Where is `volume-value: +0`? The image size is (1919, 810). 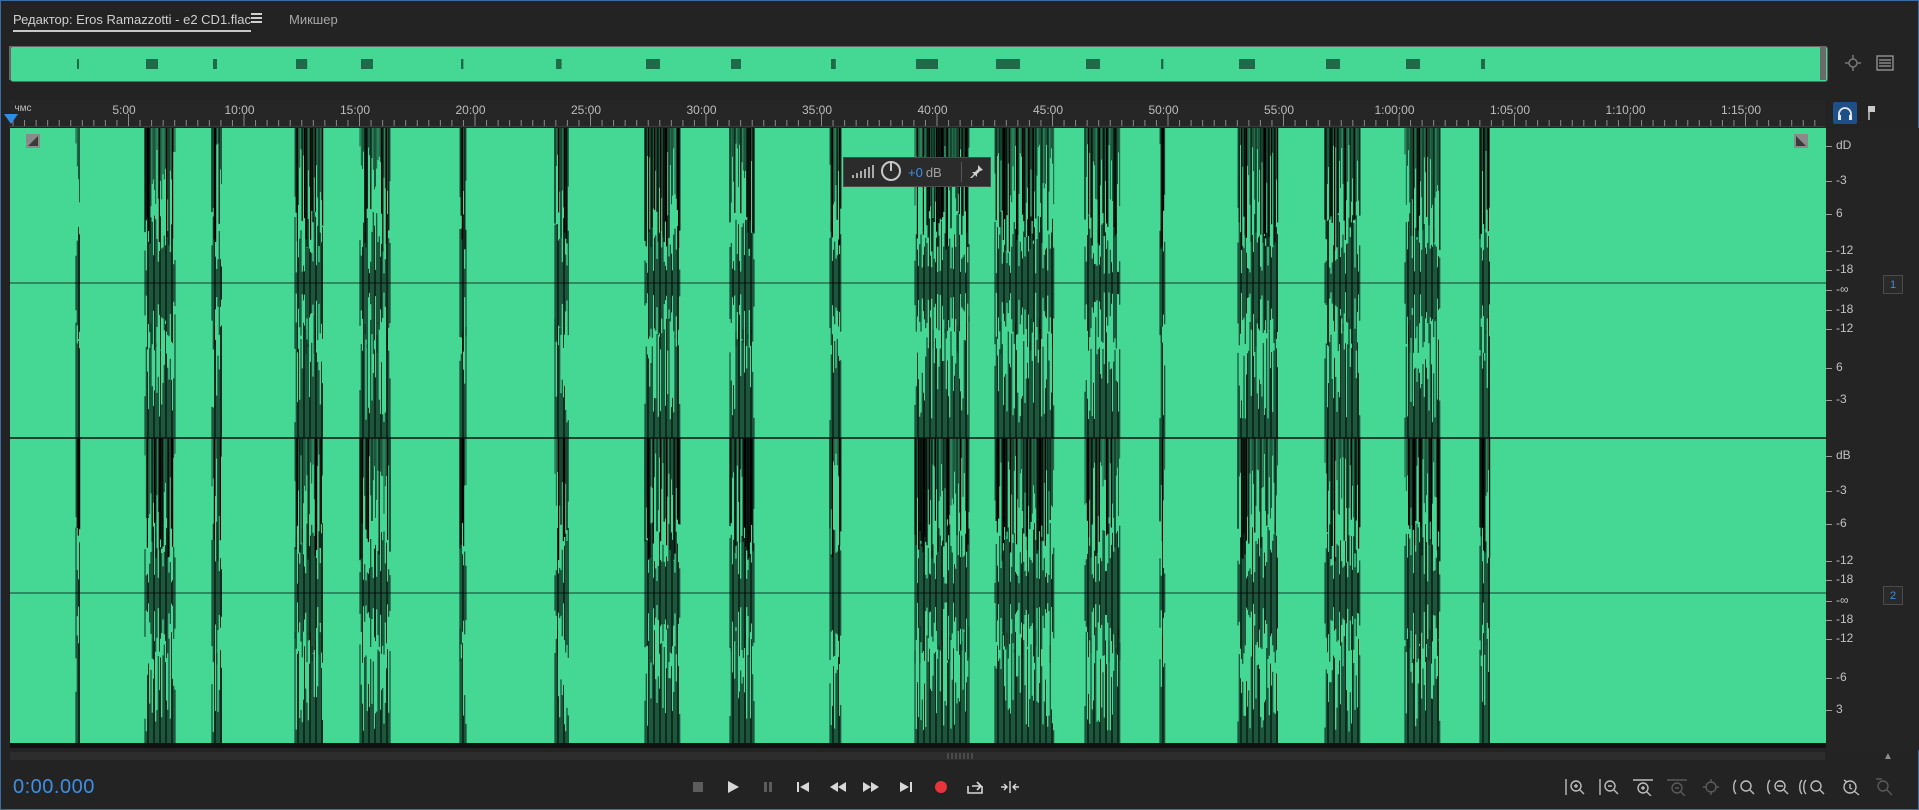
volume-value: +0 is located at coordinates (915, 172).